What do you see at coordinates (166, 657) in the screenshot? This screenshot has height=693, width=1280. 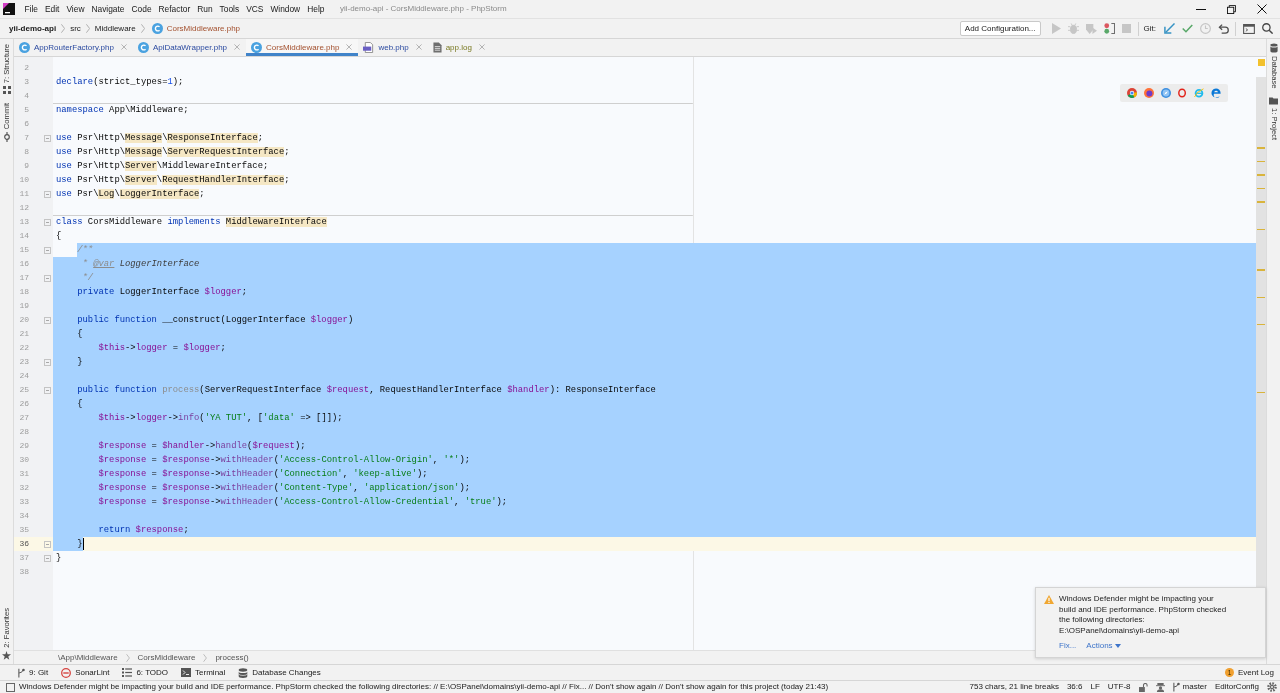 I see `breadcrumb-item: CorsMiddleware` at bounding box center [166, 657].